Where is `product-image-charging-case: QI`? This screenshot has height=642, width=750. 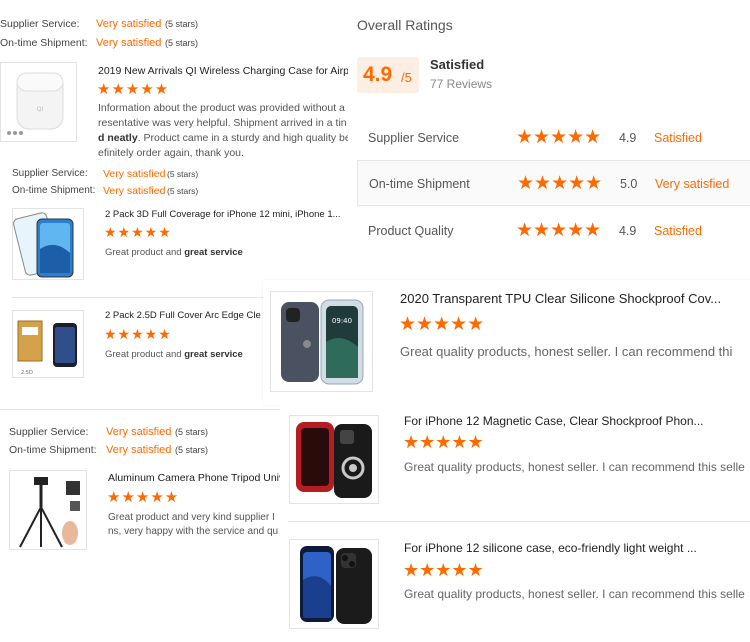
product-image-charging-case: QI is located at coordinates (38, 102).